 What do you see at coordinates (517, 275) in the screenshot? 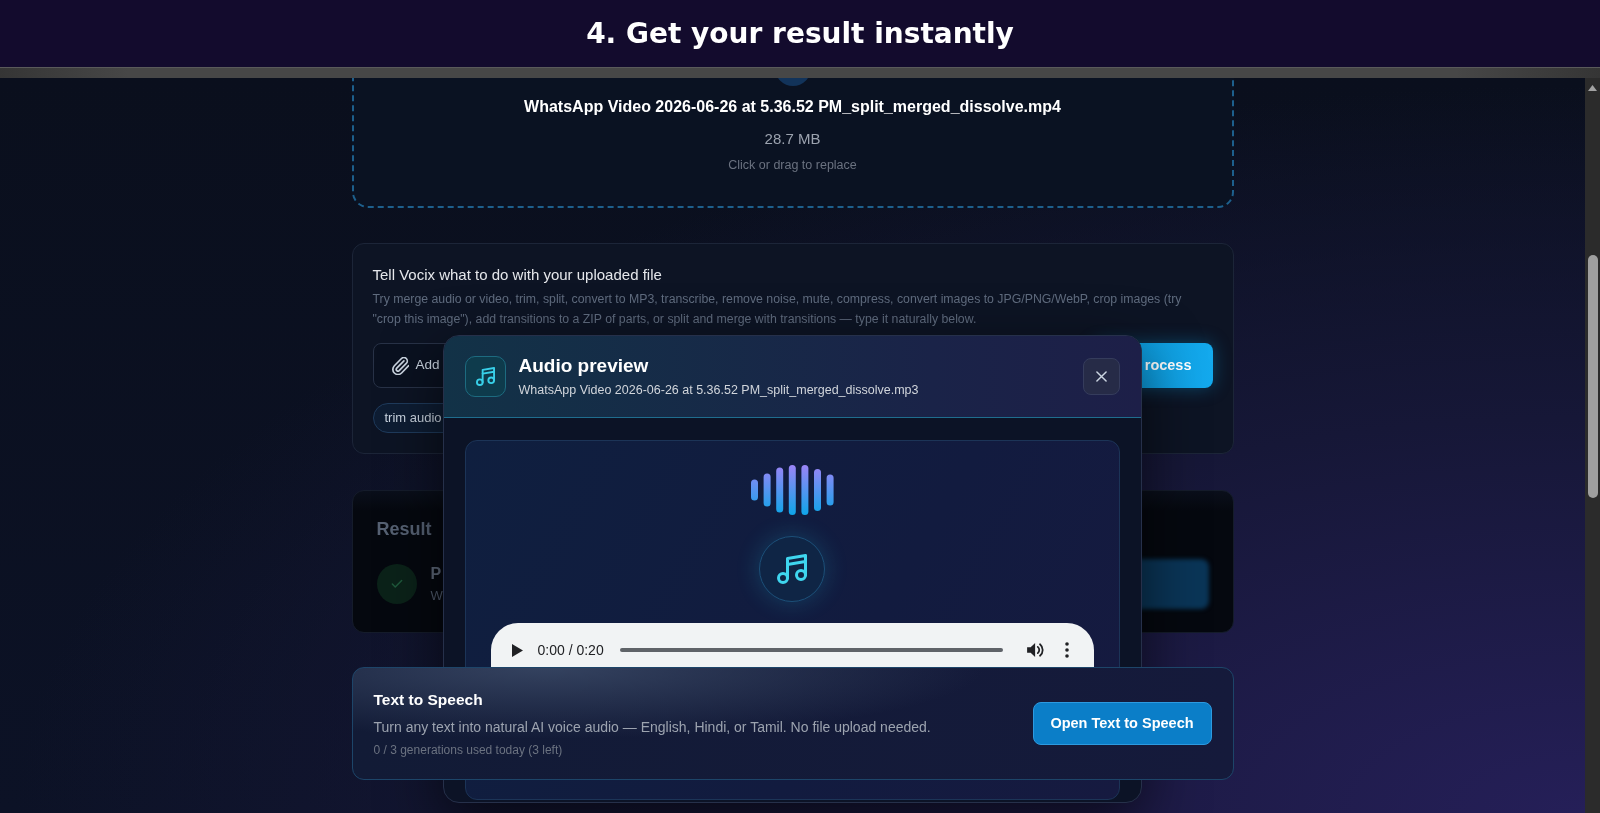
I see `prompt-title: Tell Vocix what to do with your uploaded file` at bounding box center [517, 275].